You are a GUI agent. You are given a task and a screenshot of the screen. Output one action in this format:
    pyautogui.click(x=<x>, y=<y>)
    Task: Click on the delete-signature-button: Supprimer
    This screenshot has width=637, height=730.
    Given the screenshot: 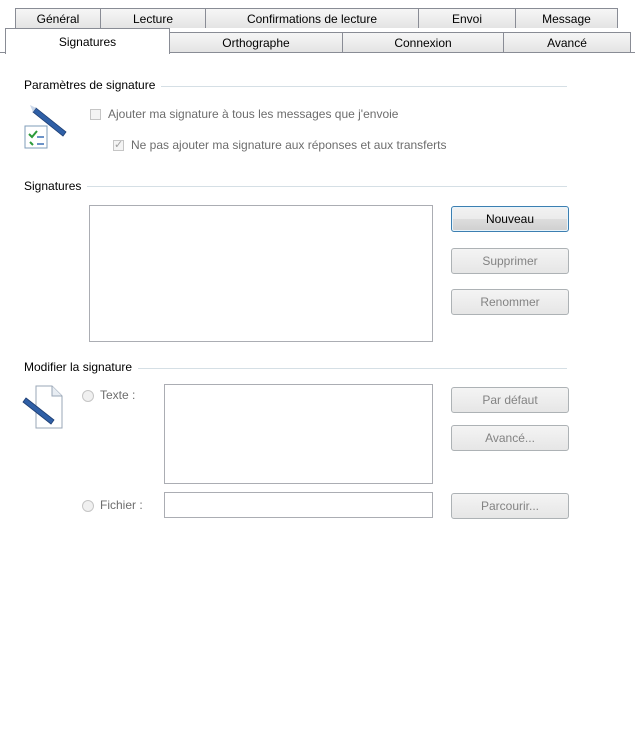 What is the action you would take?
    pyautogui.click(x=510, y=261)
    